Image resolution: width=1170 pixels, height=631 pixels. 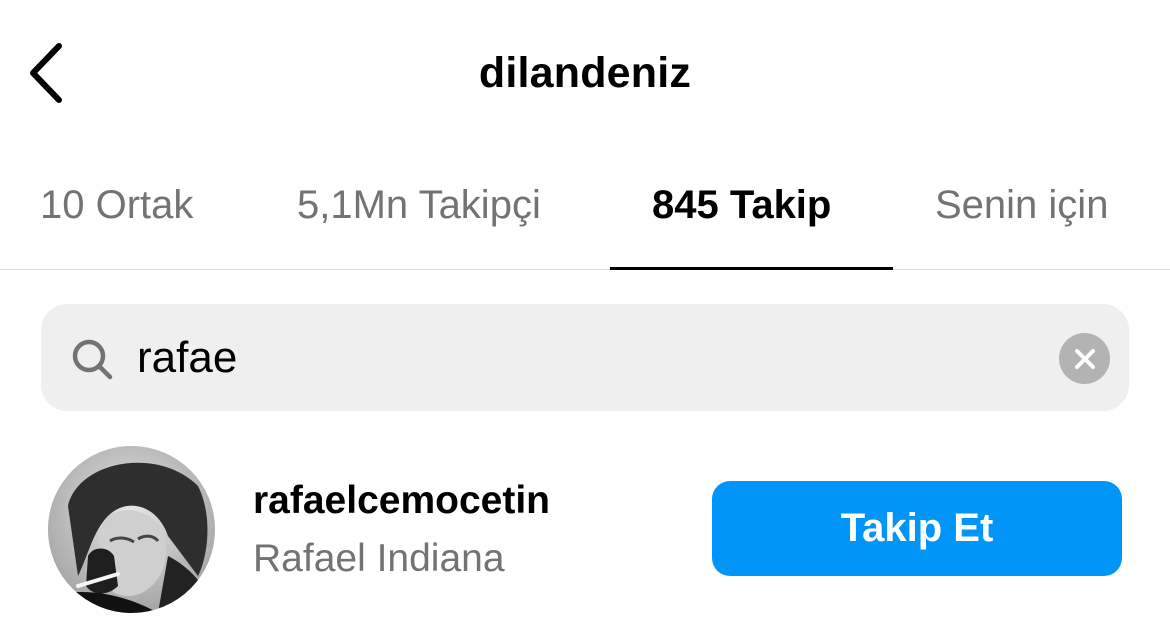 I want to click on clear-icon, so click(x=1084, y=358).